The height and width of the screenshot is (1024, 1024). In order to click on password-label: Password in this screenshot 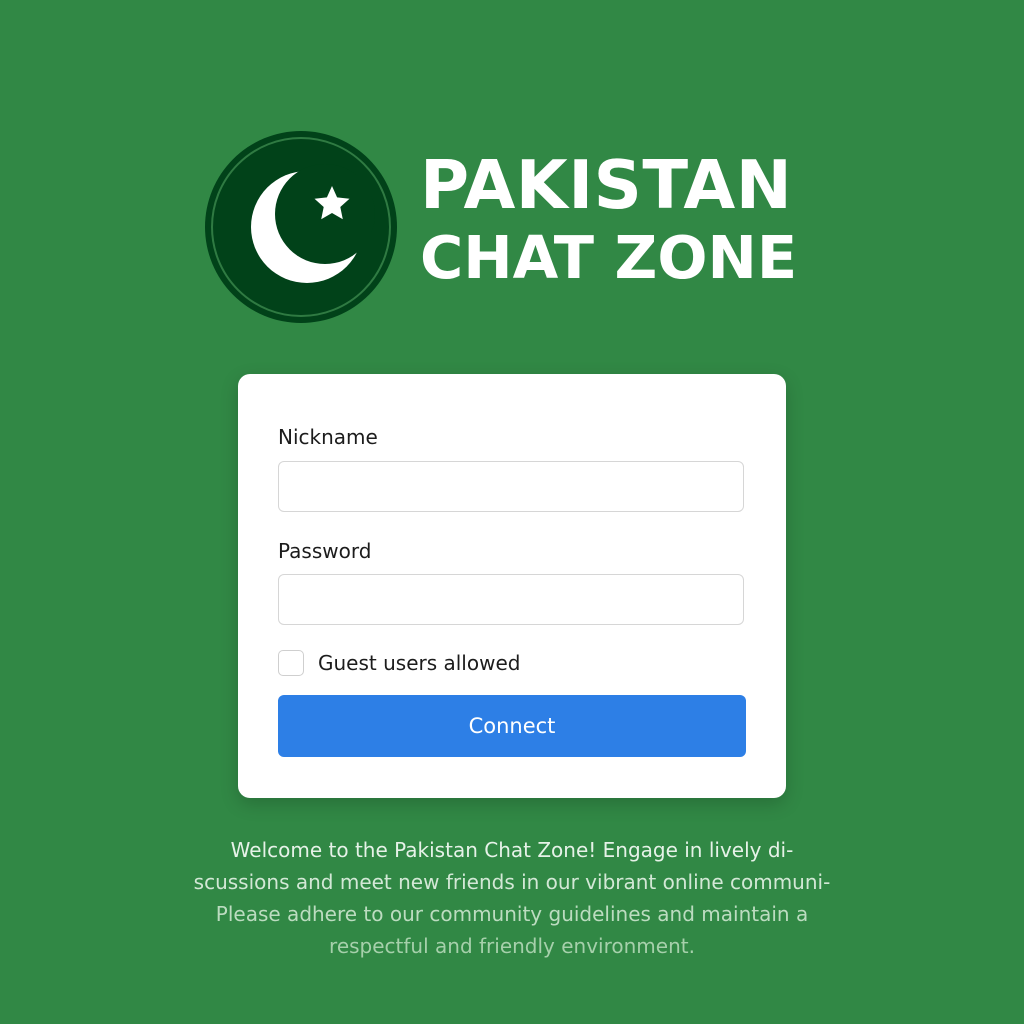, I will do `click(325, 551)`.